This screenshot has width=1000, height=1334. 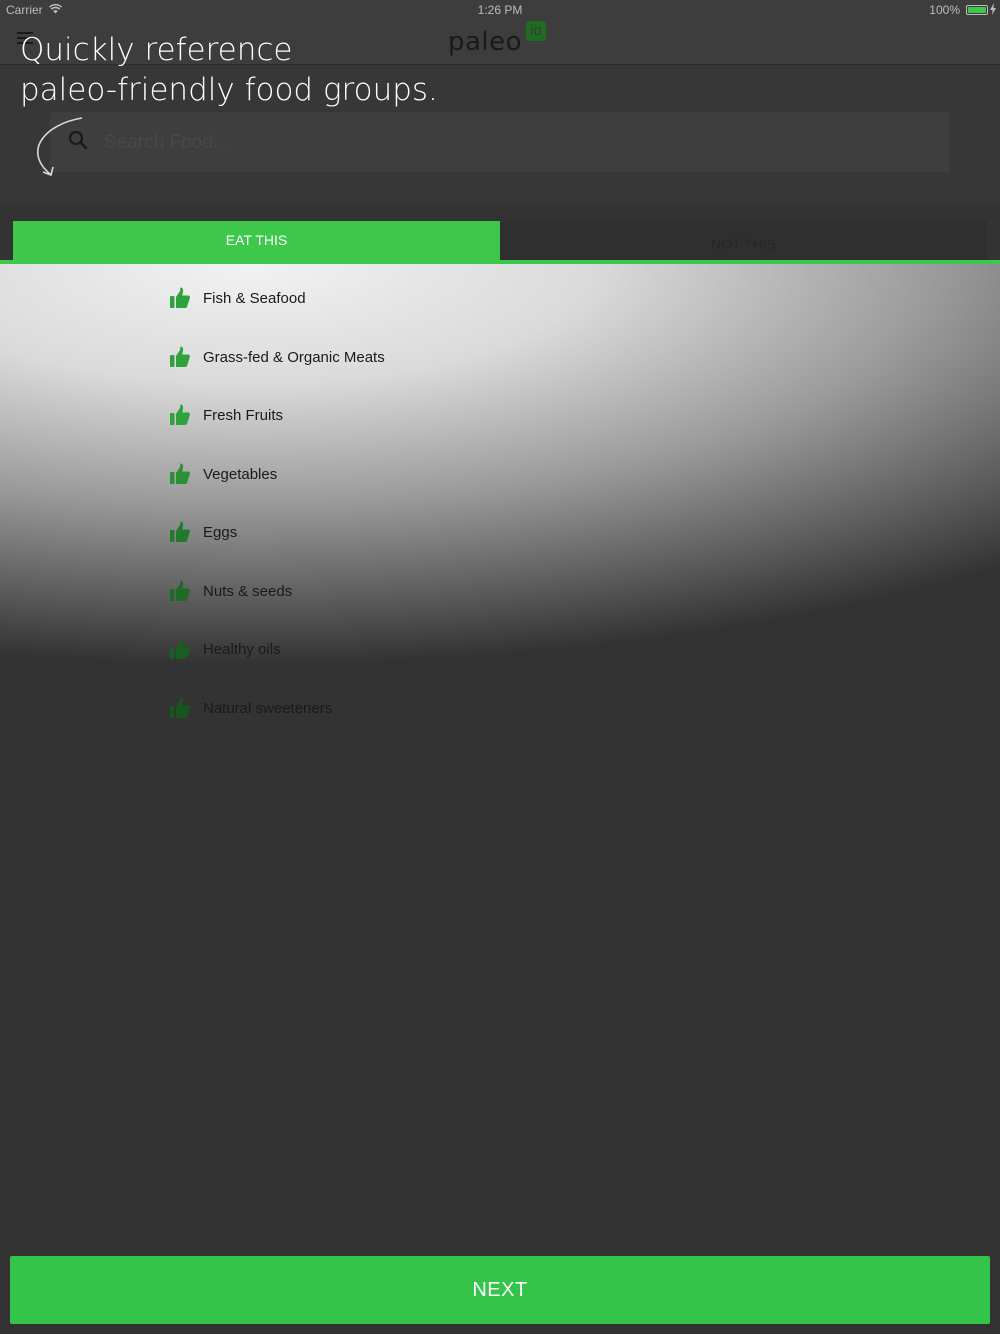 I want to click on list-item-label: Vegetables, so click(x=240, y=474).